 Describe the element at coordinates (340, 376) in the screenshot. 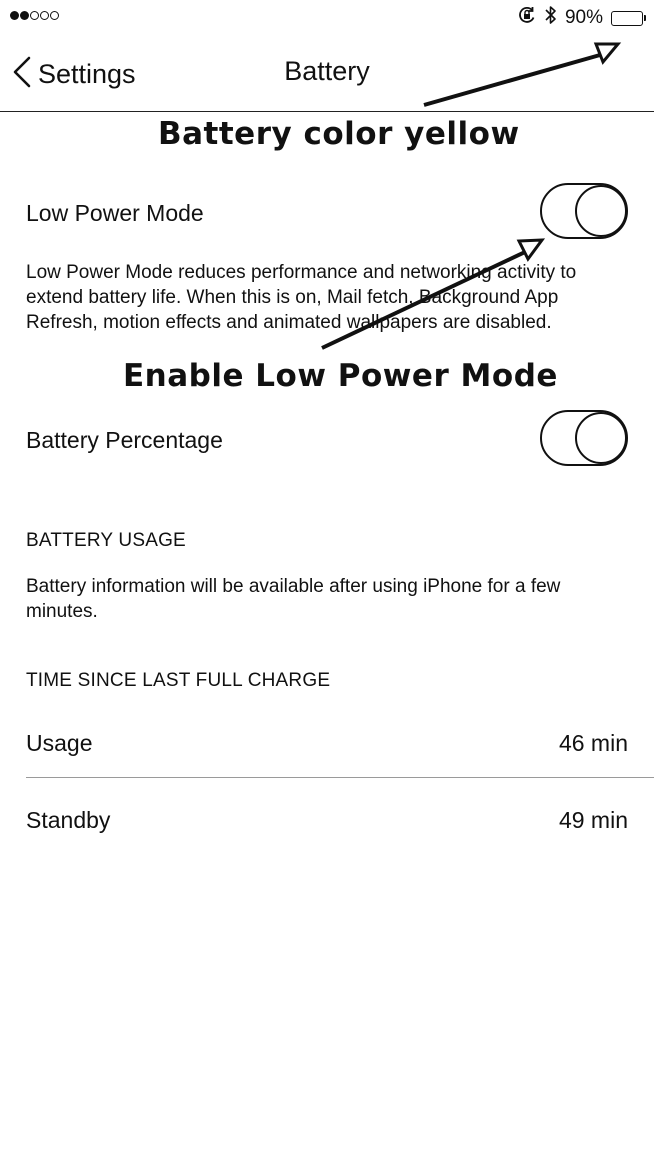

I see `annotation-enable-low-power: Enable Low Power Mode` at that location.